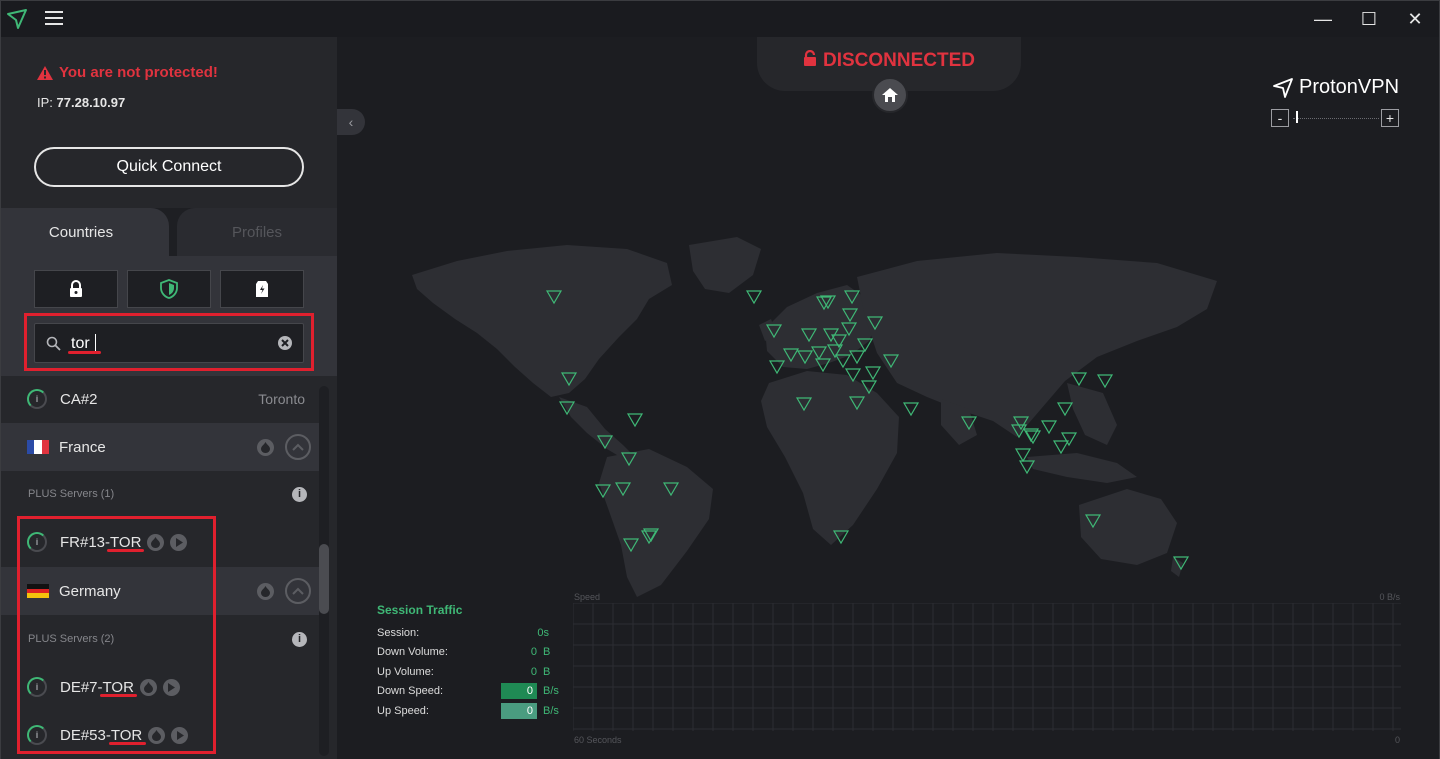 The width and height of the screenshot is (1440, 759). What do you see at coordinates (298, 447) in the screenshot?
I see `collapse-france-chevron-icon` at bounding box center [298, 447].